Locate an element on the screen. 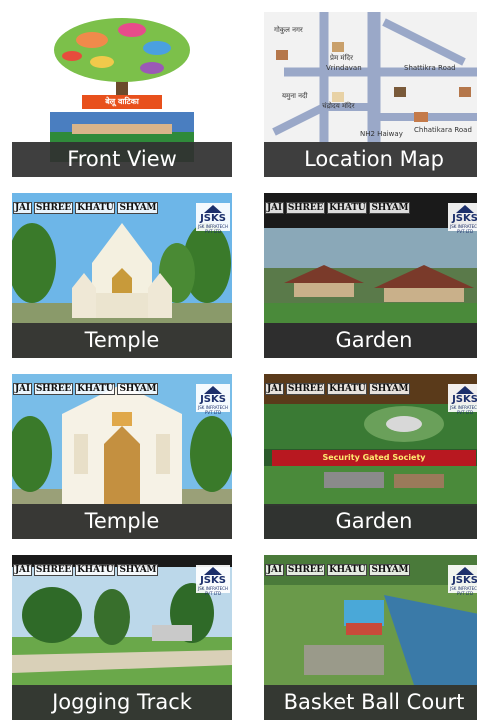 This screenshot has width=477, height=720. tile-caption: Jogging Track is located at coordinates (122, 702).